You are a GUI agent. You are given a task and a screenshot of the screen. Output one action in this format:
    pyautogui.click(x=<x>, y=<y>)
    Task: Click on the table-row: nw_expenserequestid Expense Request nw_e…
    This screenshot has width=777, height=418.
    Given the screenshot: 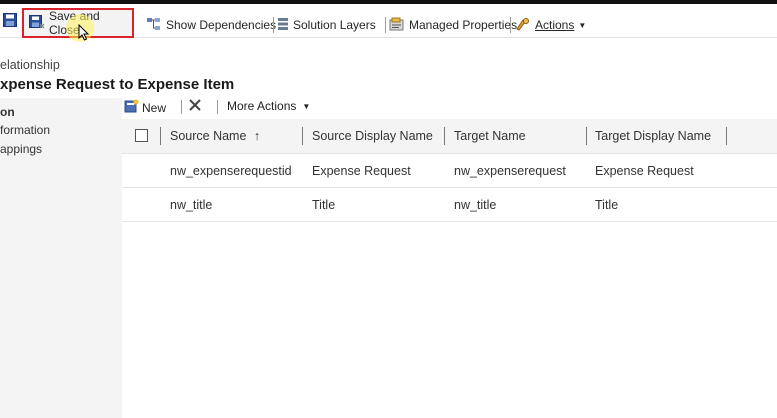 What is the action you would take?
    pyautogui.click(x=449, y=171)
    